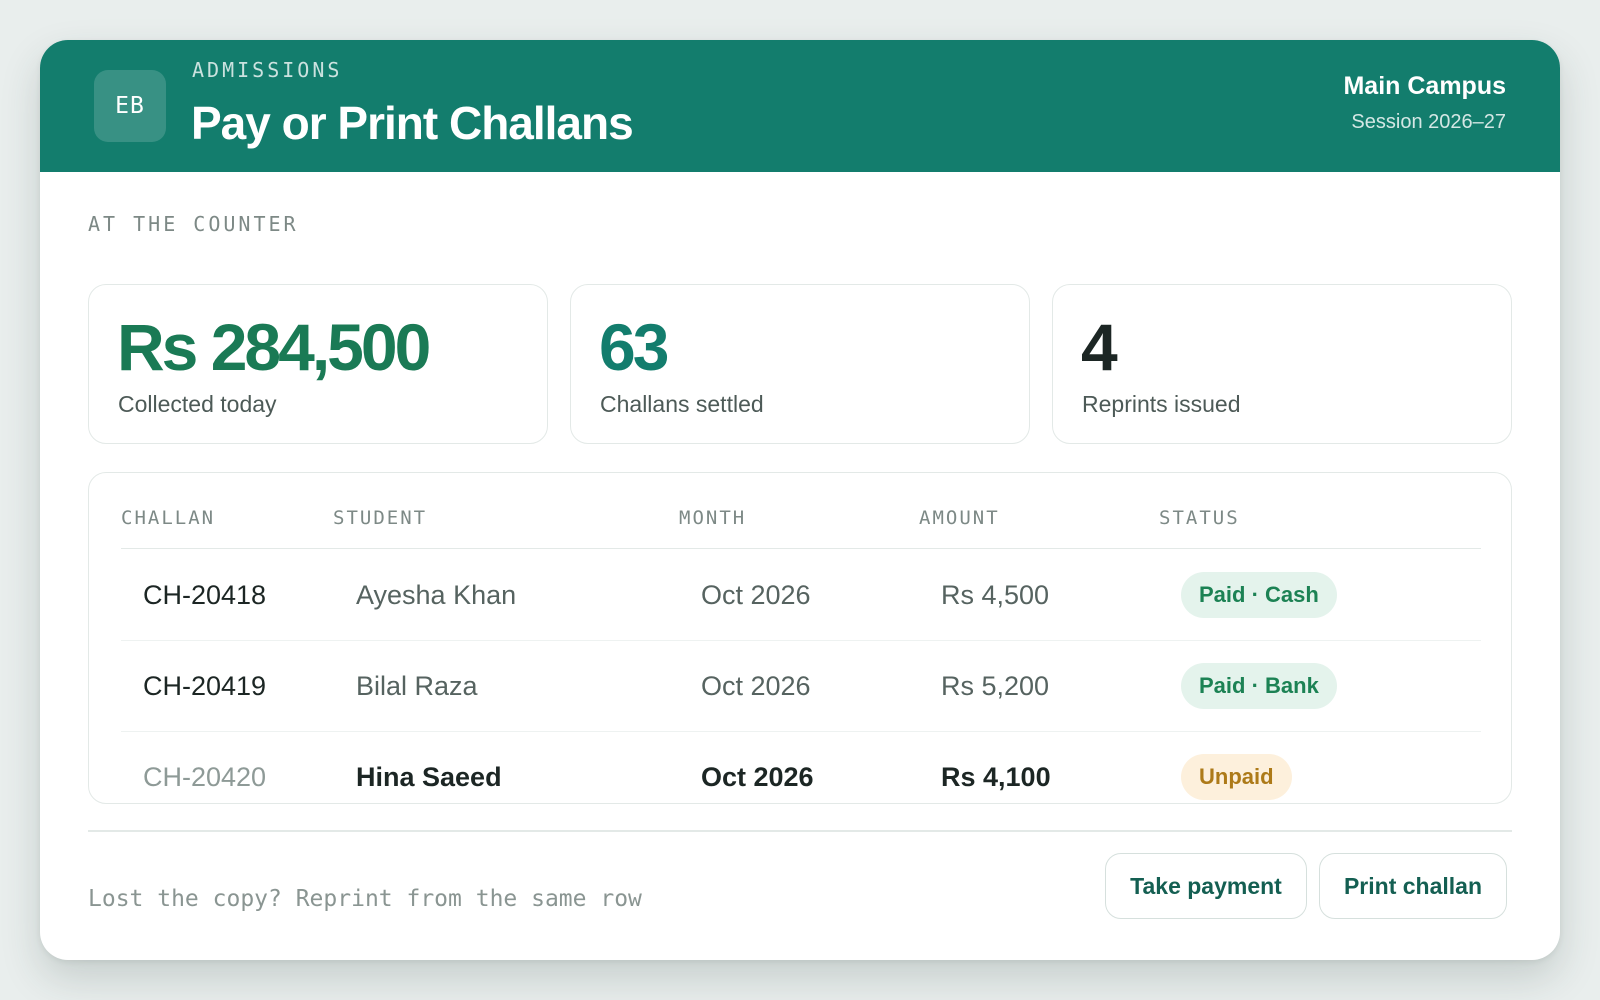 Image resolution: width=1600 pixels, height=1000 pixels. What do you see at coordinates (1259, 686) in the screenshot?
I see `status-badge: Paid · Bank` at bounding box center [1259, 686].